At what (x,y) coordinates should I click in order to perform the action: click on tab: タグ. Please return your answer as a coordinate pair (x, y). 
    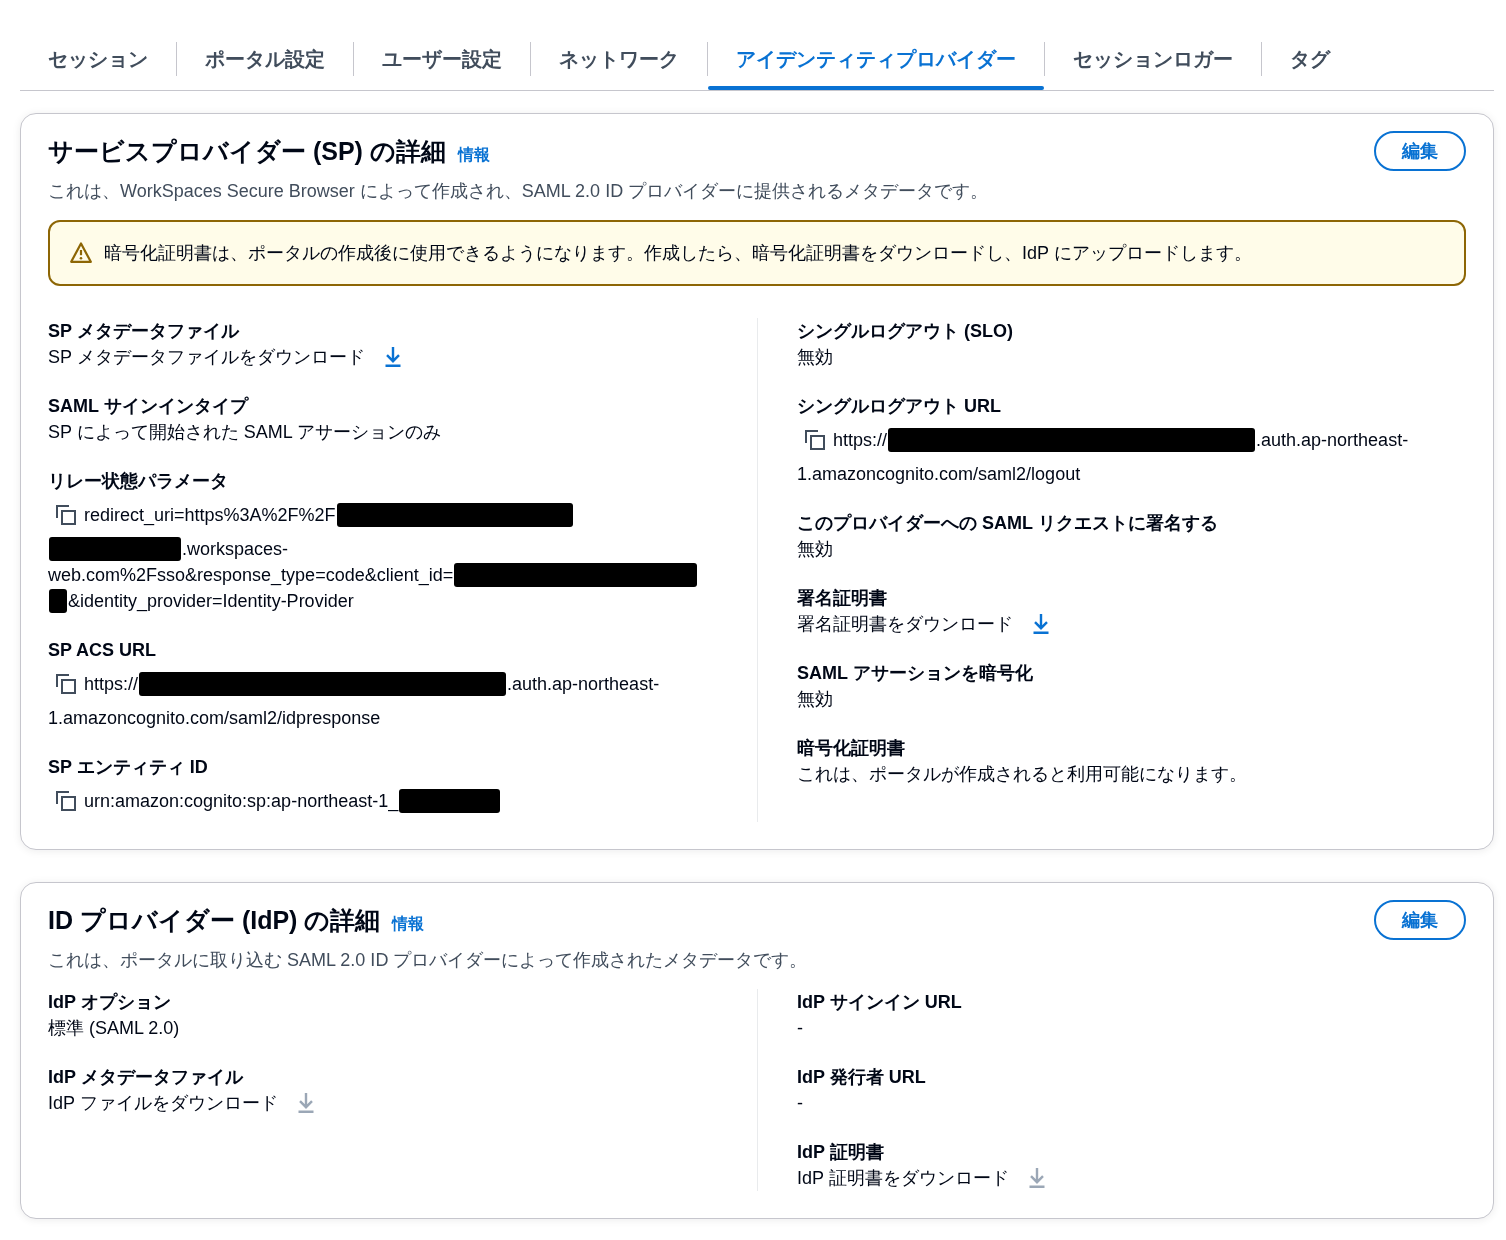
    Looking at the image, I should click on (1310, 63).